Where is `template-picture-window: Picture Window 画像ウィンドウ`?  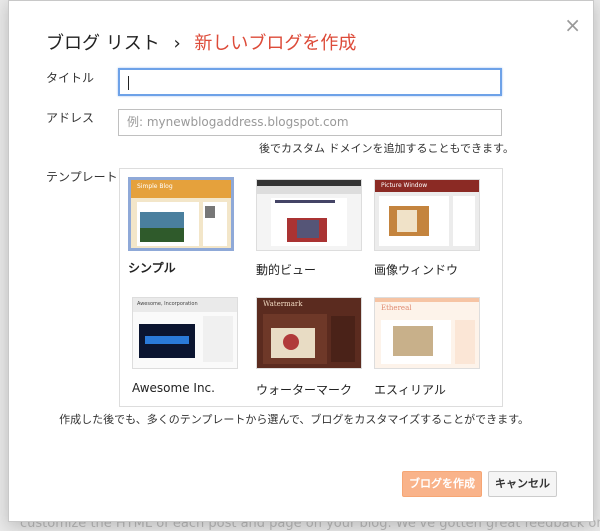
template-picture-window: Picture Window 画像ウィンドウ is located at coordinates (428, 228).